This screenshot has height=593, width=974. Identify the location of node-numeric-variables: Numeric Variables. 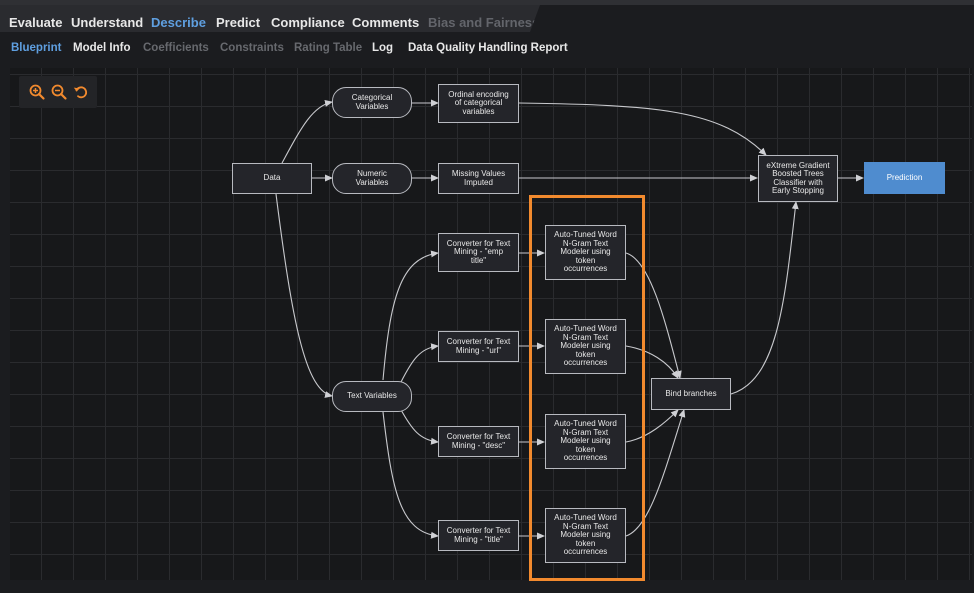
(372, 178).